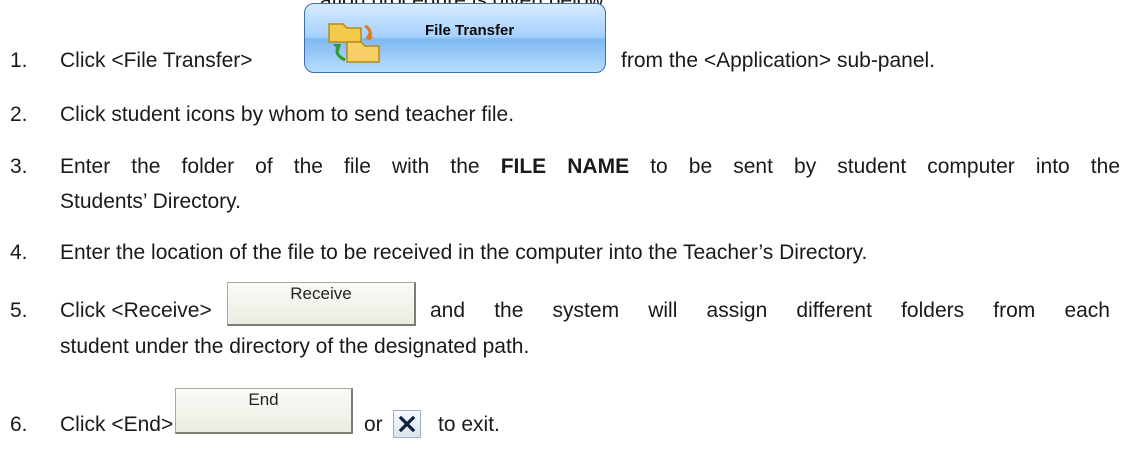  What do you see at coordinates (19, 166) in the screenshot?
I see `step-number: 3.` at bounding box center [19, 166].